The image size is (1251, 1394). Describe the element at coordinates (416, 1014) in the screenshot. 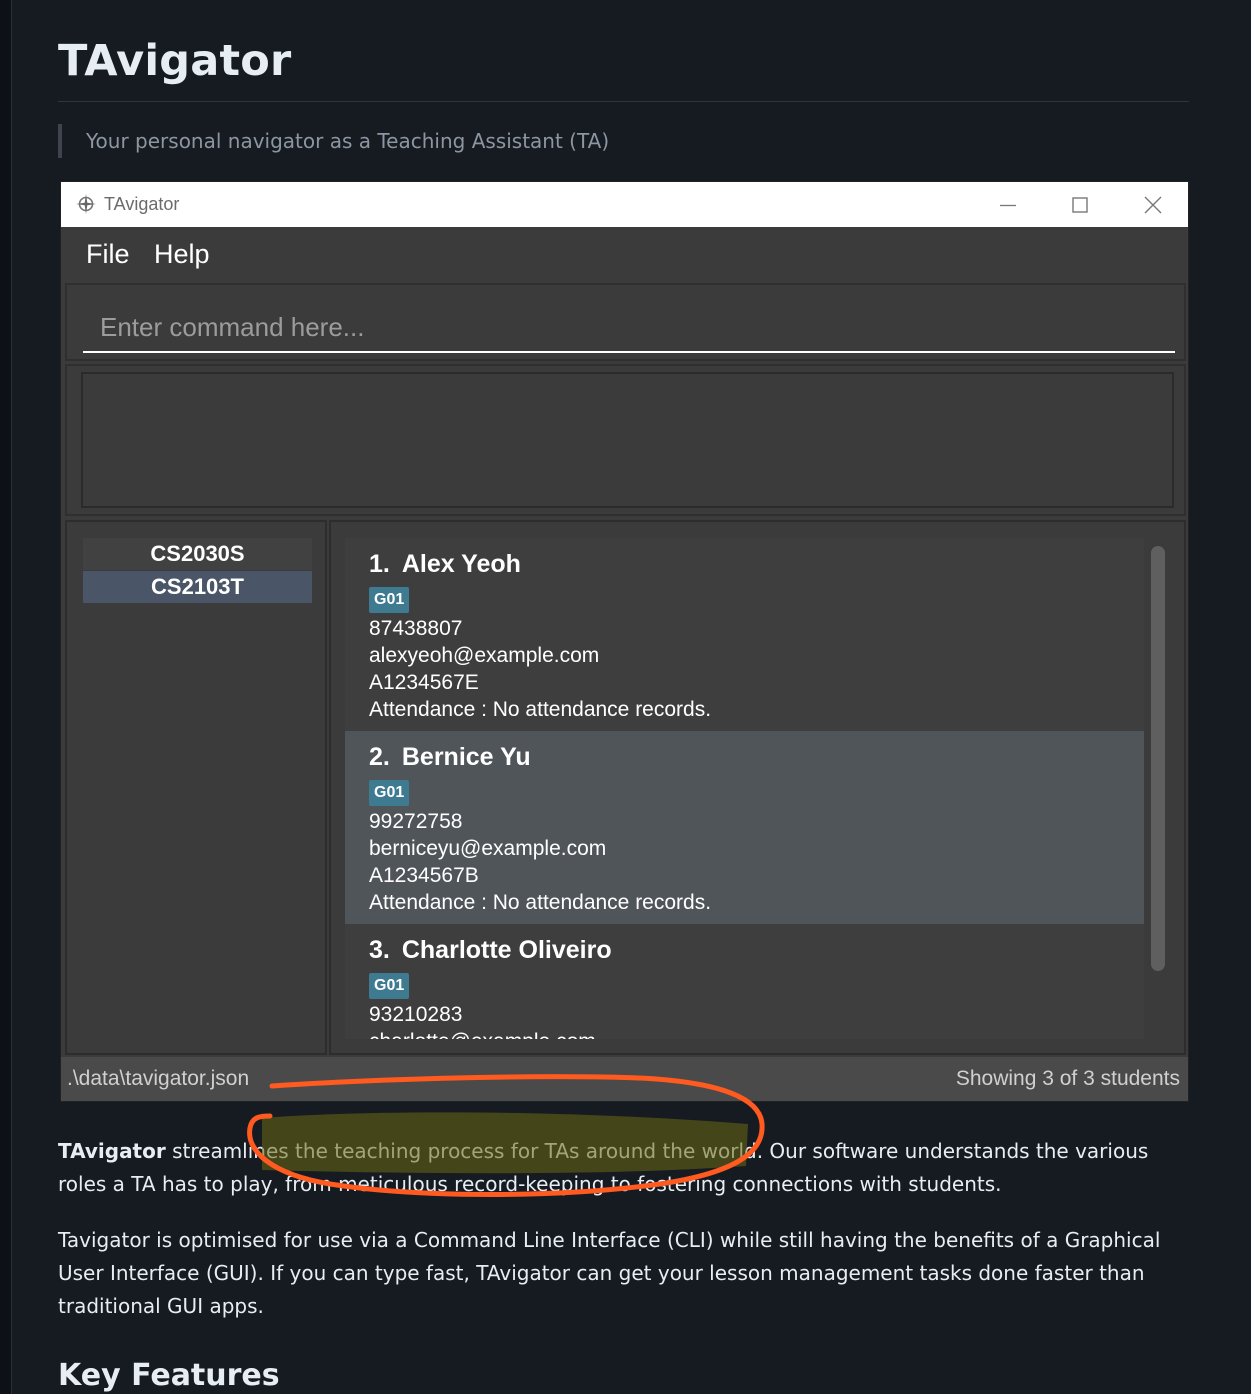

I see `student-phone: 93210283` at that location.